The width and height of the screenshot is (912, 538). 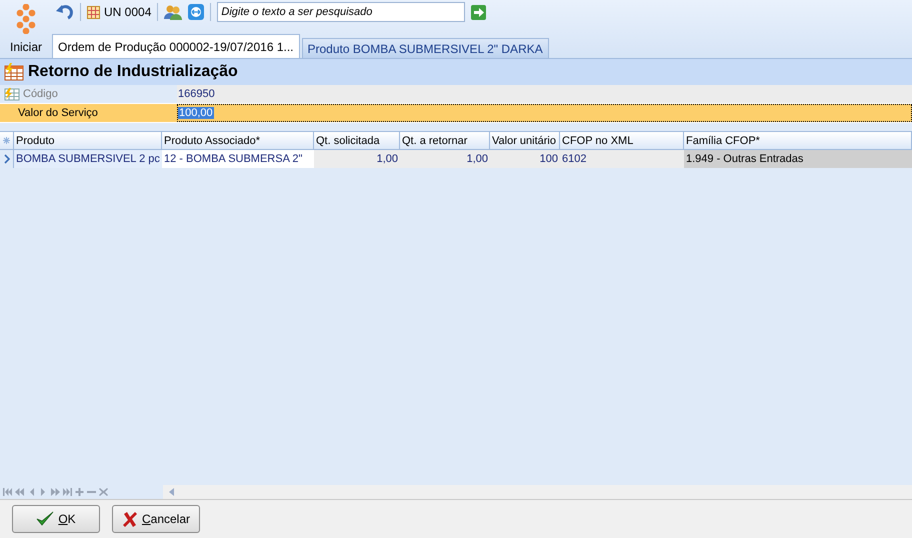 What do you see at coordinates (238, 159) in the screenshot?
I see `table-cell: 12 - BOMBA SUBMERSA 2"` at bounding box center [238, 159].